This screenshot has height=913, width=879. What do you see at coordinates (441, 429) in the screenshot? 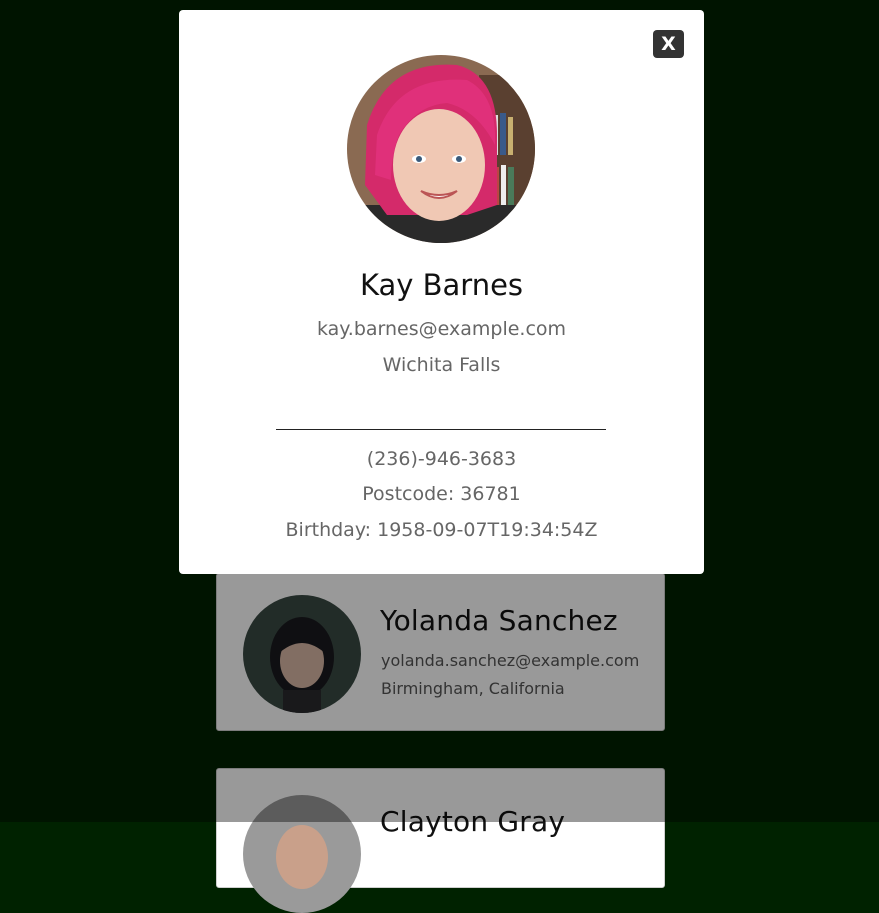
I see `divider` at bounding box center [441, 429].